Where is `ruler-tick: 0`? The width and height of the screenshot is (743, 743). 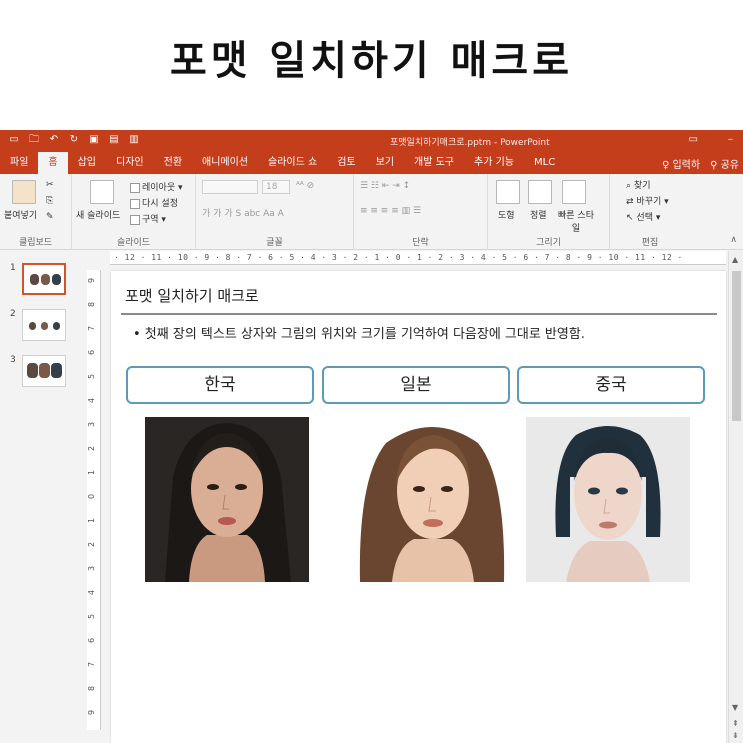
ruler-tick: 0 is located at coordinates (92, 496).